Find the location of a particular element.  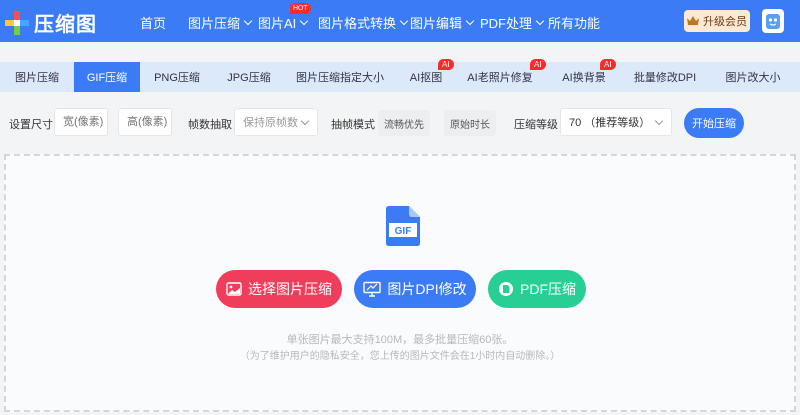

select-image-button: 选择图片压缩 is located at coordinates (279, 289).